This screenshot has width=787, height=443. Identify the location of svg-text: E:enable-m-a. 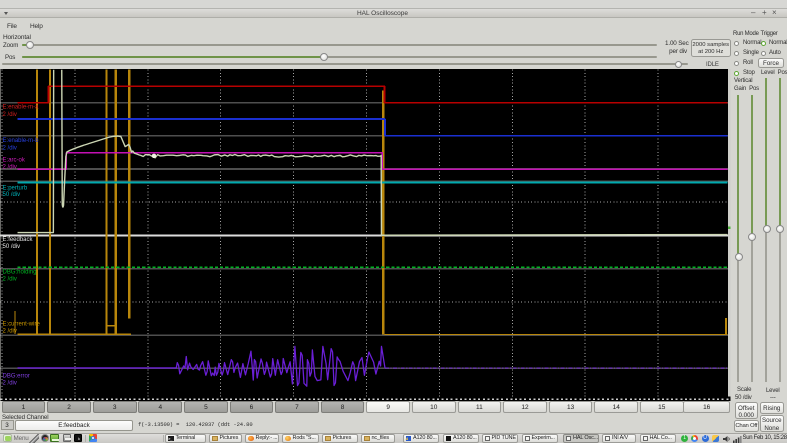
(21, 107).